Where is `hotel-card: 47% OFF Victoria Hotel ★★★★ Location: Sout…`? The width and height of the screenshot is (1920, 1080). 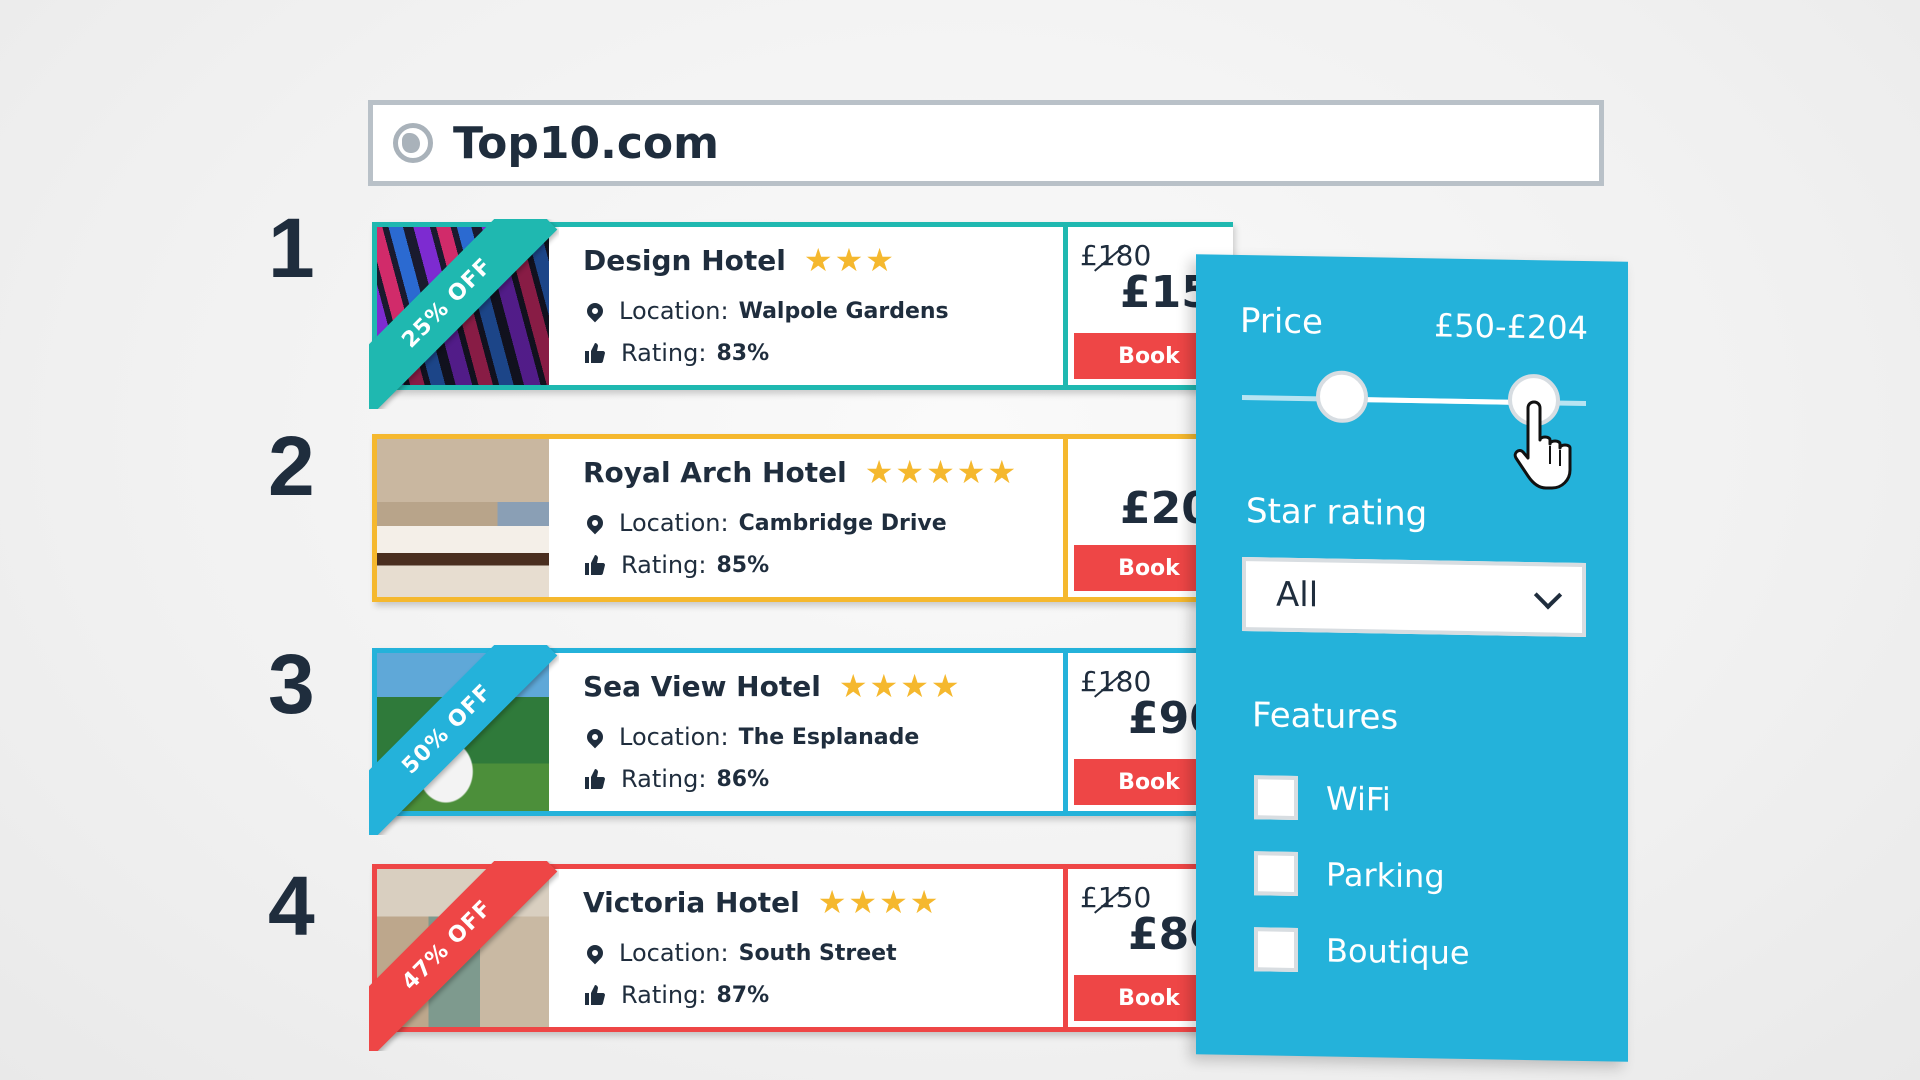
hotel-card: 47% OFF Victoria Hotel ★★★★ Location: Sout… is located at coordinates (801, 956).